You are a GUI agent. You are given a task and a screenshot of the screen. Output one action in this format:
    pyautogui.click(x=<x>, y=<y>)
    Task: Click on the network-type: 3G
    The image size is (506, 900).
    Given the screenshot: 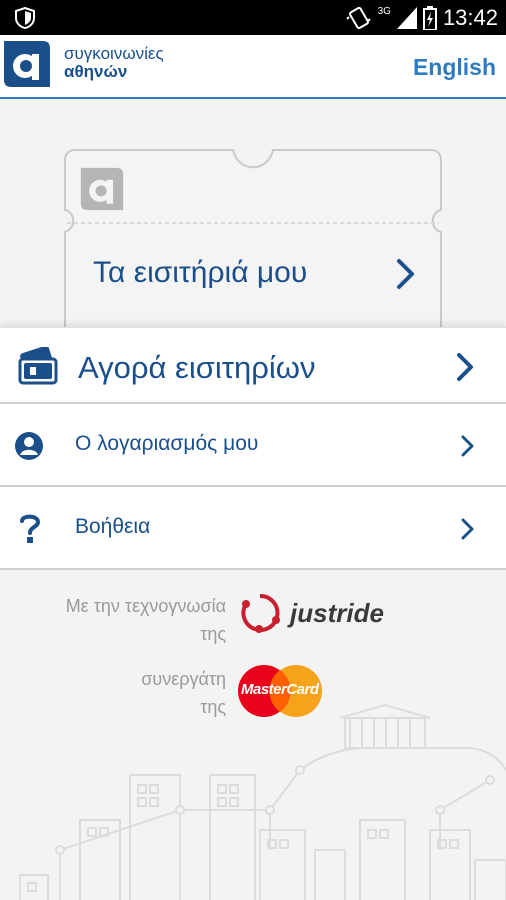 What is the action you would take?
    pyautogui.click(x=384, y=11)
    